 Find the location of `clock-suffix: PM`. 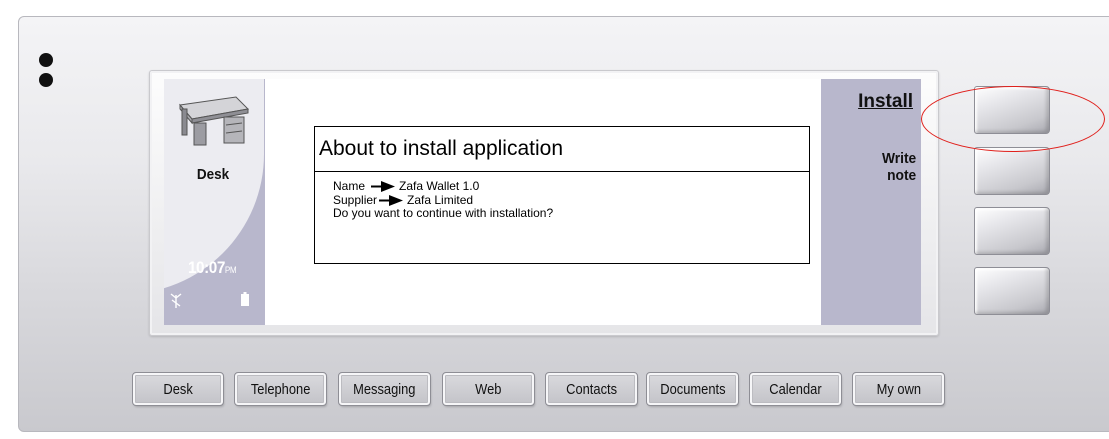

clock-suffix: PM is located at coordinates (230, 270).